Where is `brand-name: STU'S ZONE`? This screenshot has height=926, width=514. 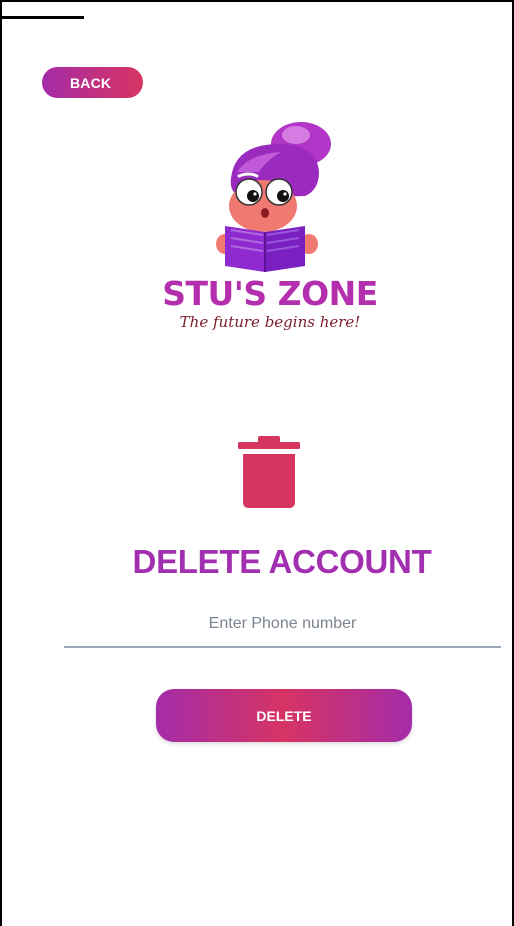
brand-name: STU'S ZONE is located at coordinates (270, 293).